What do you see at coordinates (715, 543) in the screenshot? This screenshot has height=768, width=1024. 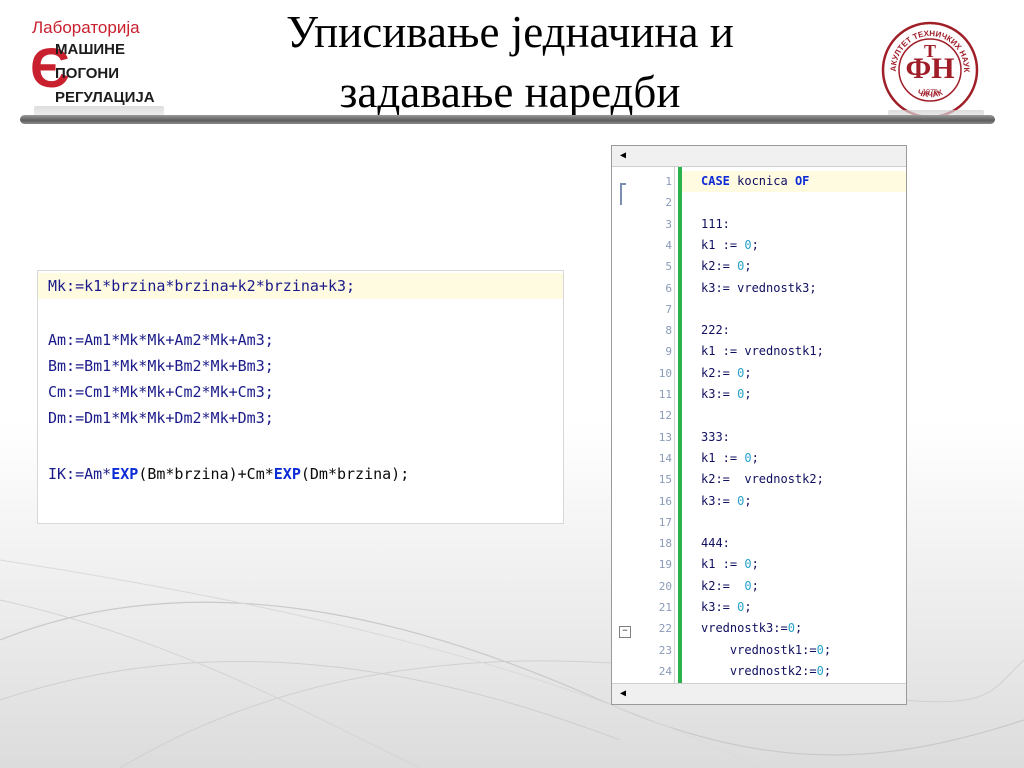 I see `editor-code-line: 444:` at bounding box center [715, 543].